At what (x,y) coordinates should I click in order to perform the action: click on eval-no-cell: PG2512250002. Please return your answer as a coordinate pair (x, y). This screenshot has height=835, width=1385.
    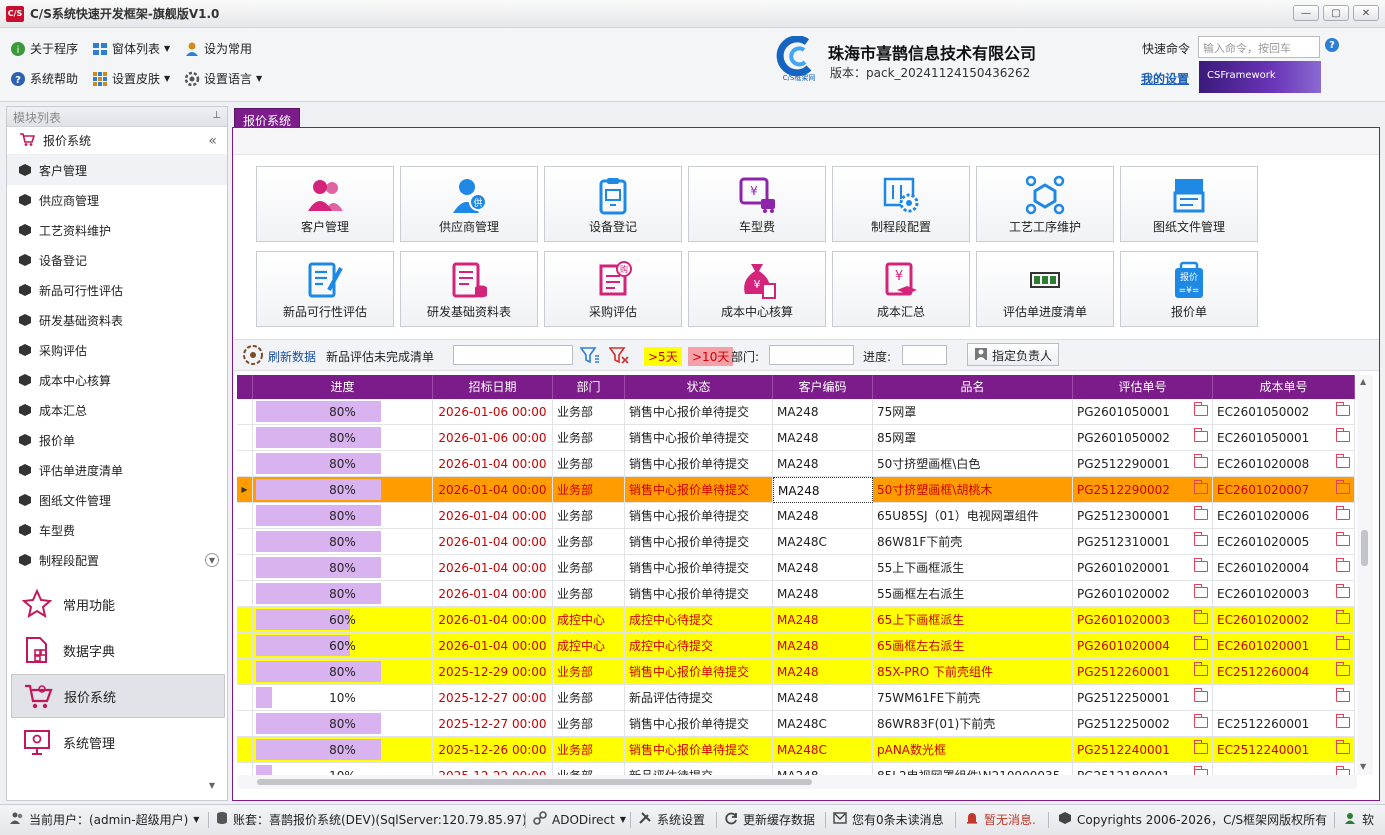
    Looking at the image, I should click on (1143, 724).